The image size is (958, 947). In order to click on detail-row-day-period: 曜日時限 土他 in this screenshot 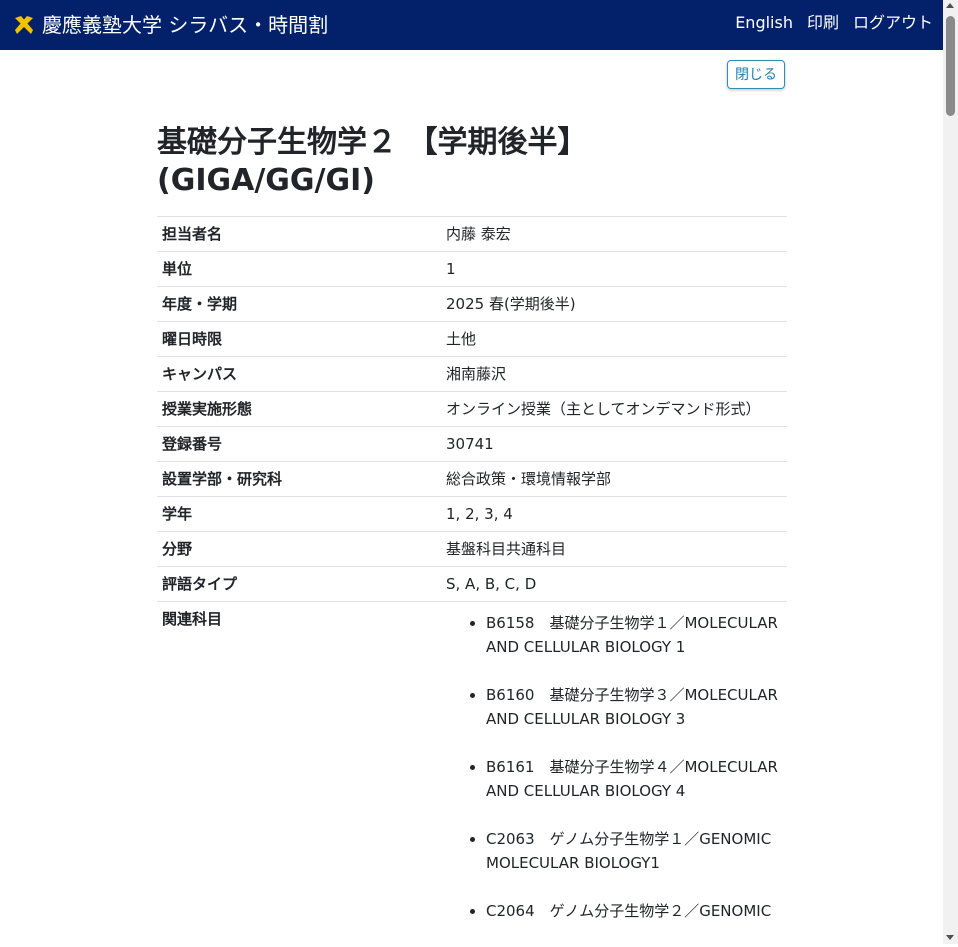, I will do `click(472, 339)`.